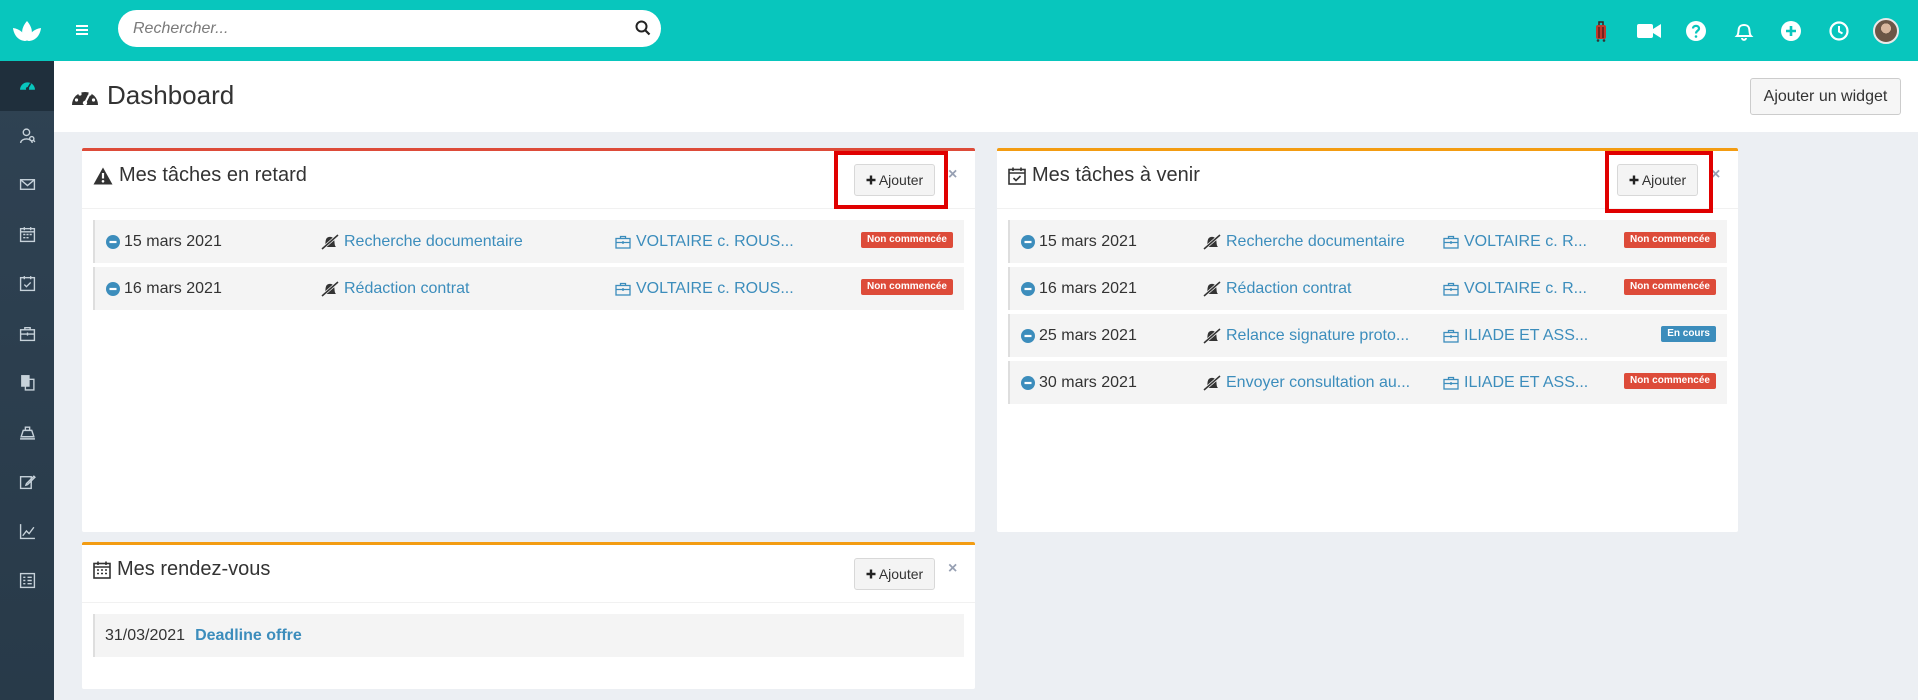 This screenshot has width=1918, height=700. What do you see at coordinates (1839, 30) in the screenshot?
I see `timer-button` at bounding box center [1839, 30].